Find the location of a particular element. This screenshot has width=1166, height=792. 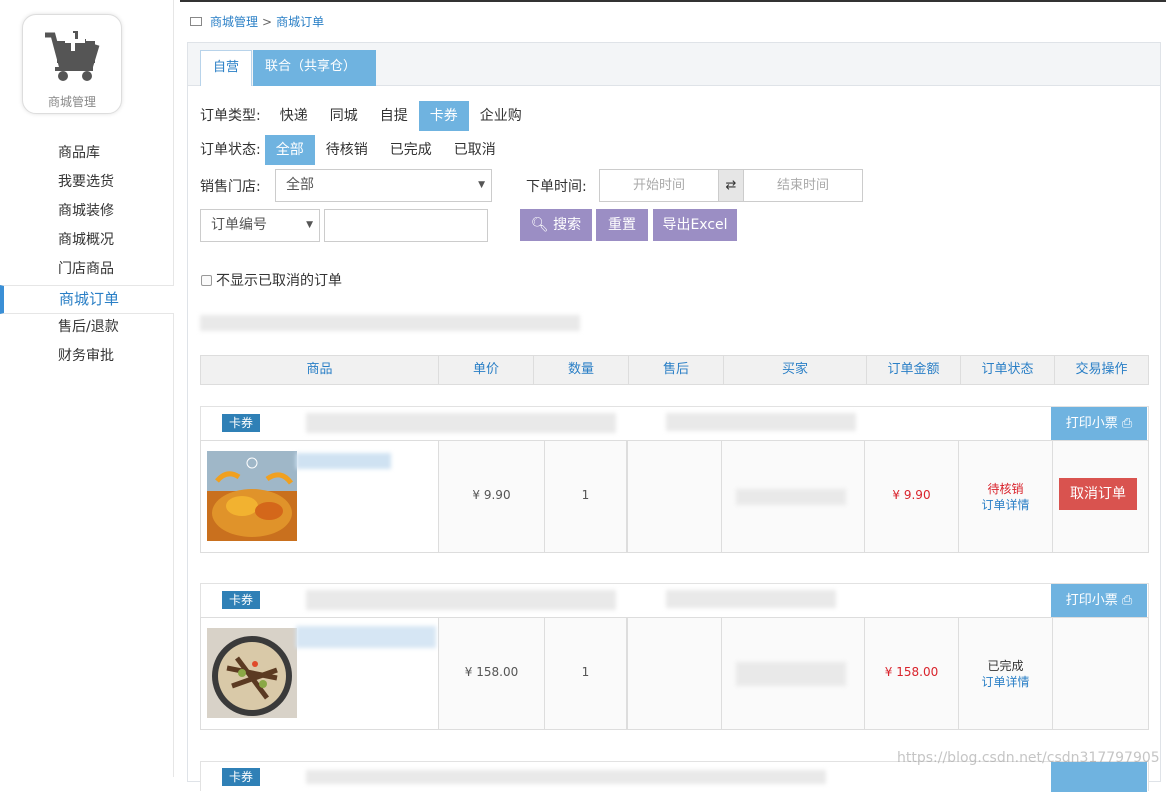

order-header: 卡券 打印小票 ⎙ is located at coordinates (674, 423).